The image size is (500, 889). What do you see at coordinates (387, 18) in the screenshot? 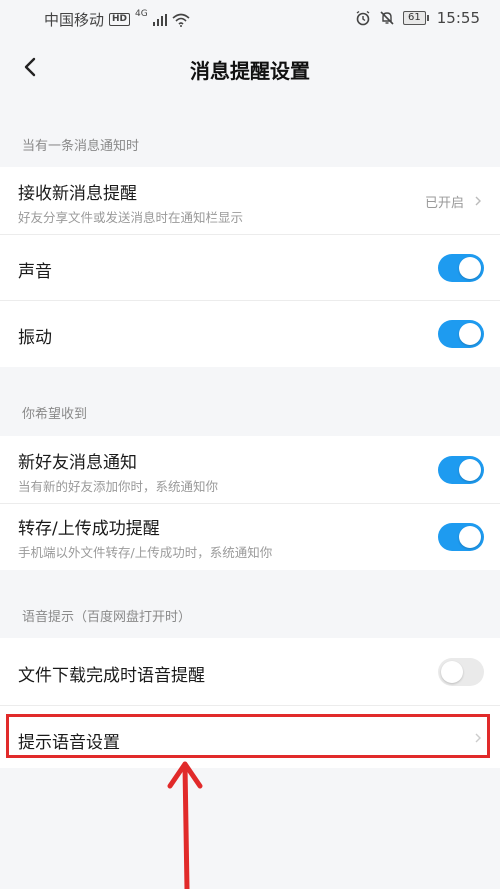
I see `mute-icon` at bounding box center [387, 18].